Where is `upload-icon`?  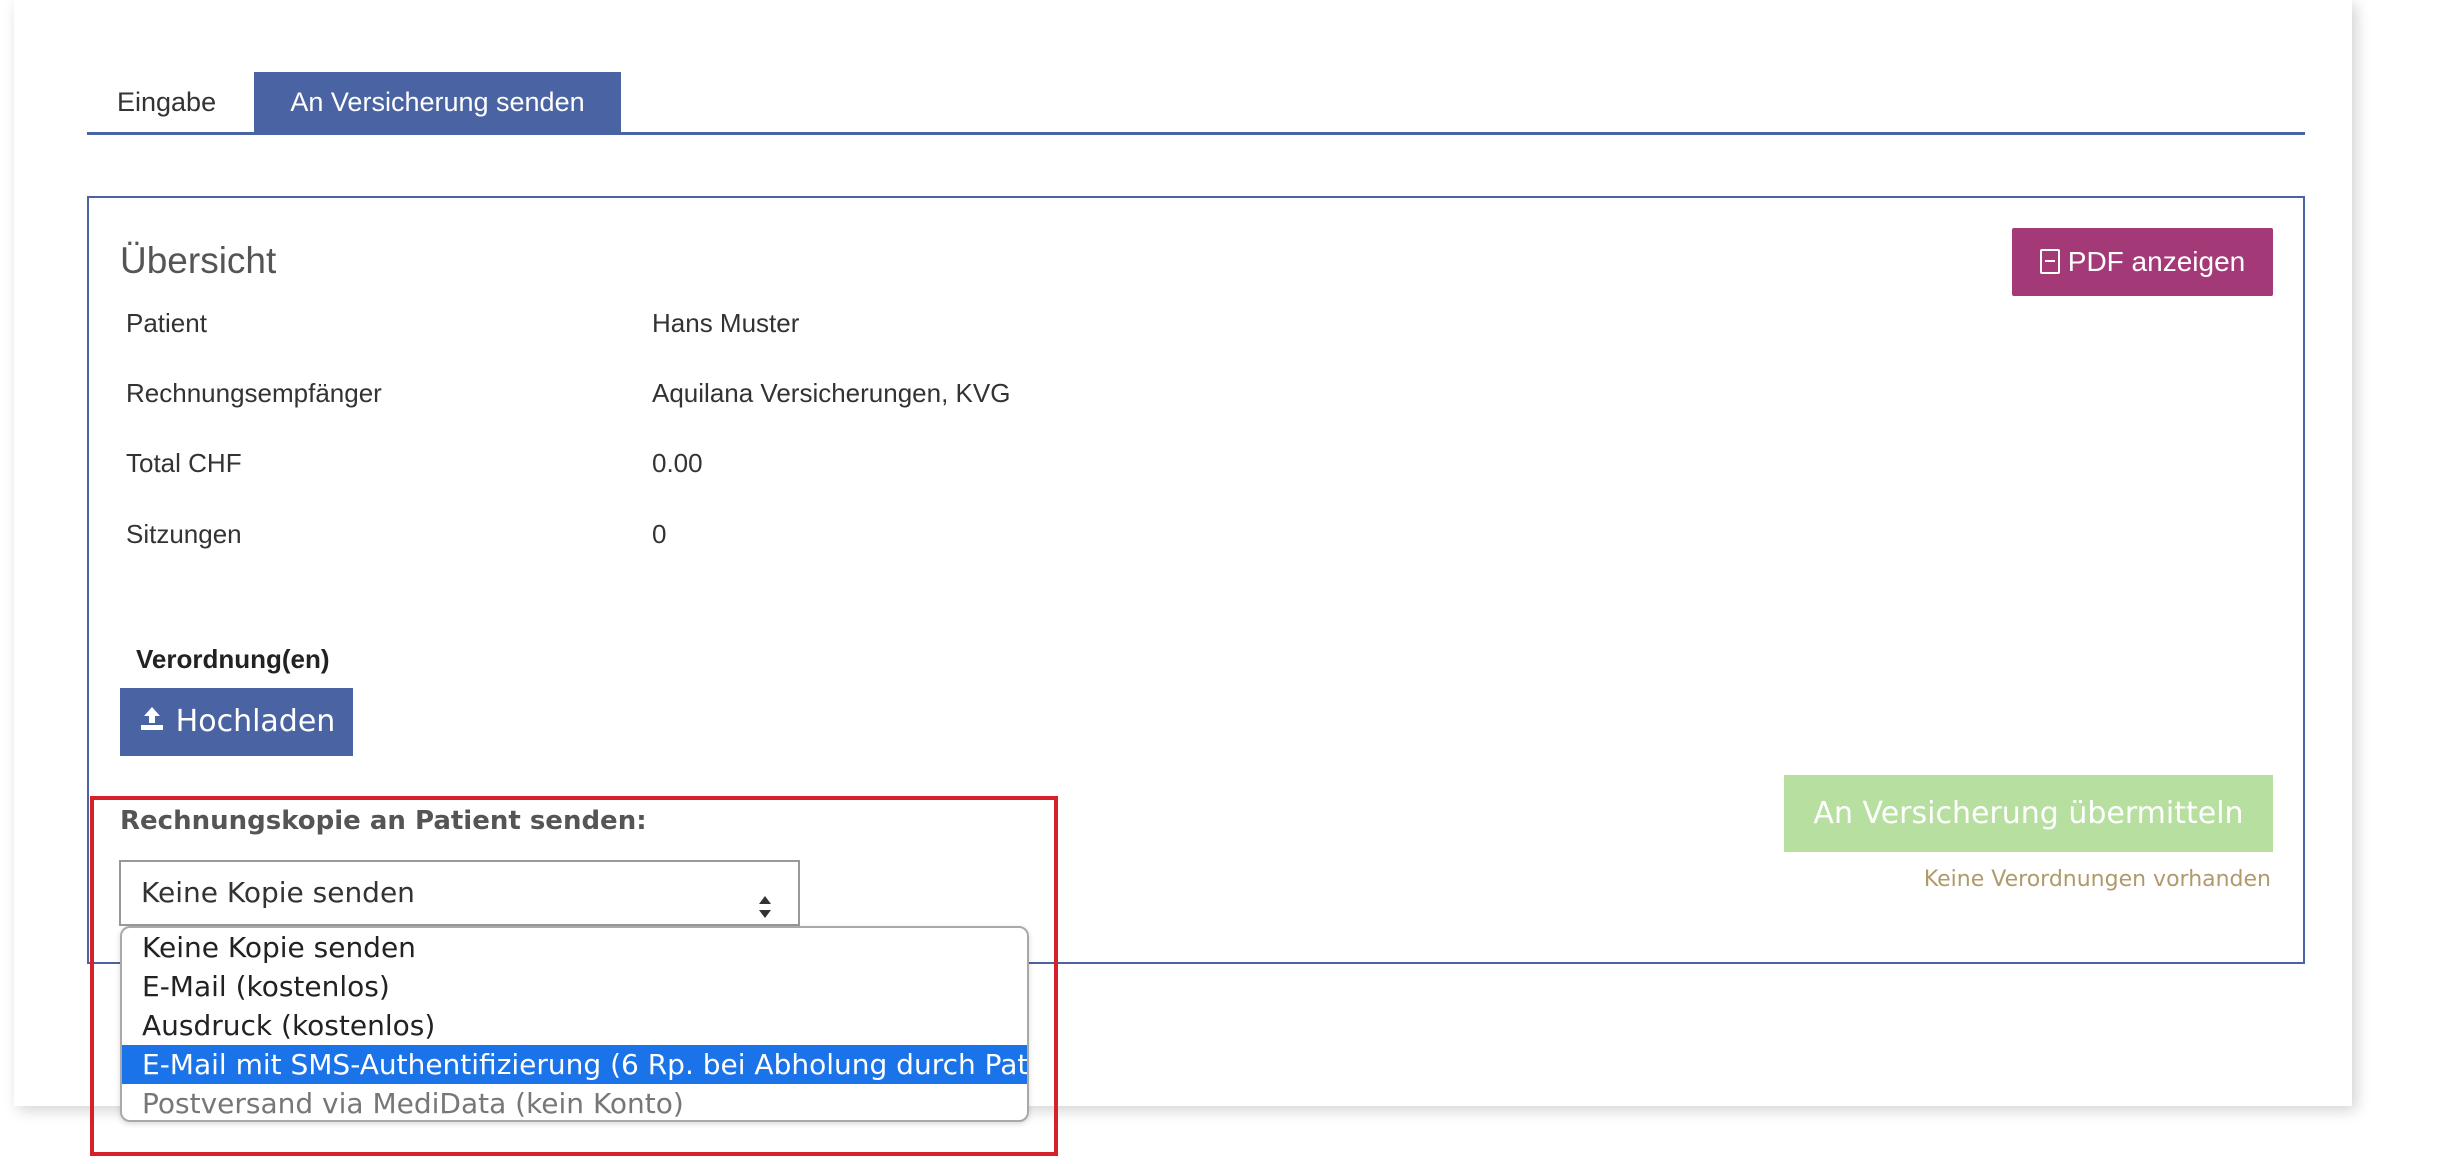
upload-icon is located at coordinates (152, 723).